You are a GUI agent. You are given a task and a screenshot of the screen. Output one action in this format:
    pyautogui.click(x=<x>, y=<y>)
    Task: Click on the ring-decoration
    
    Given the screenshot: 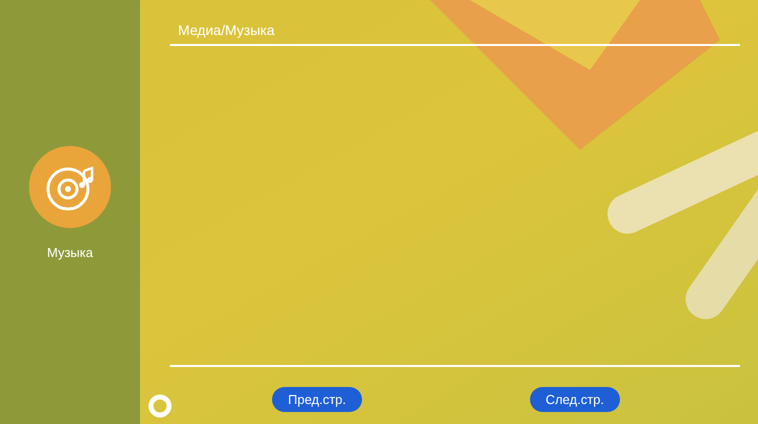 What is the action you would take?
    pyautogui.click(x=160, y=406)
    